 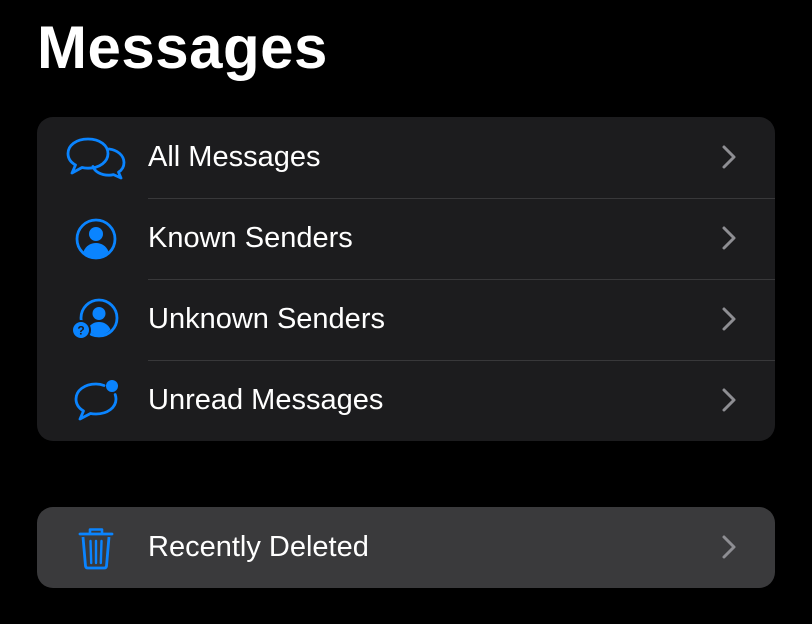 I want to click on filter-known-senders: Known Senders, so click(x=406, y=238).